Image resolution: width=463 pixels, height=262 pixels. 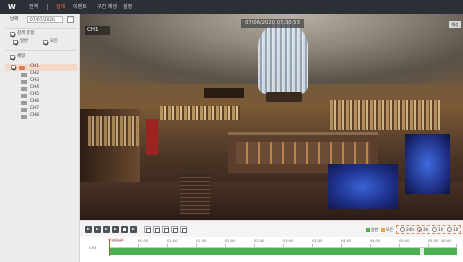 I want to click on snapshot-icon, so click(x=174, y=229).